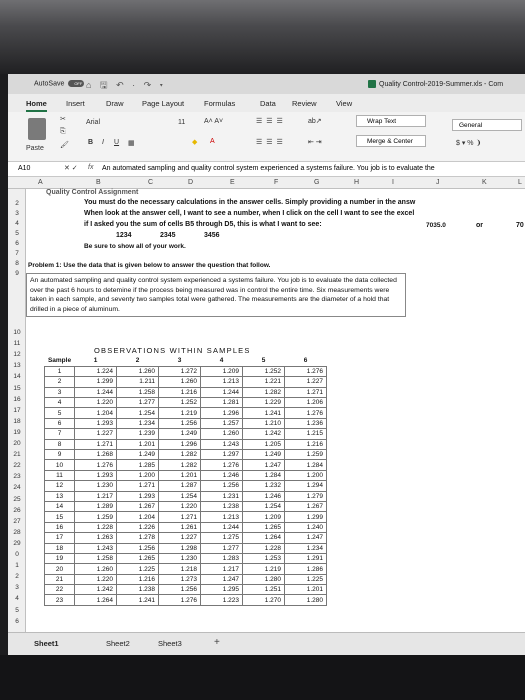  Describe the element at coordinates (17, 354) in the screenshot. I see `row-header: 12` at that location.